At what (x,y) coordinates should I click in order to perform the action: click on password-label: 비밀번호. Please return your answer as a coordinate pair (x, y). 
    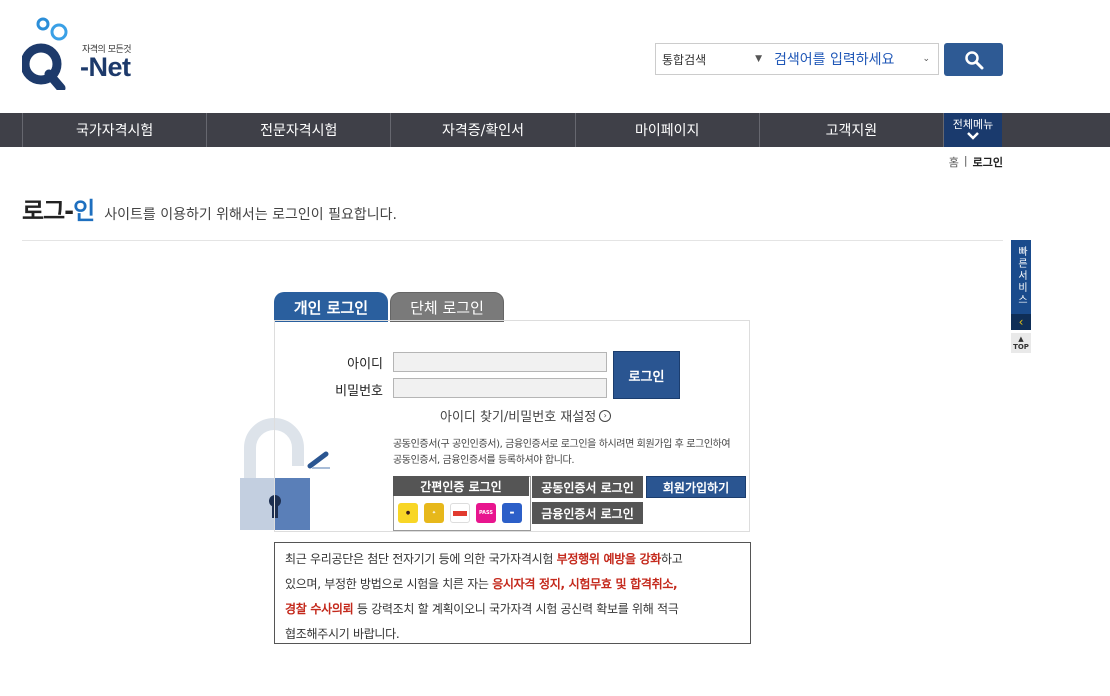
    Looking at the image, I should click on (359, 391).